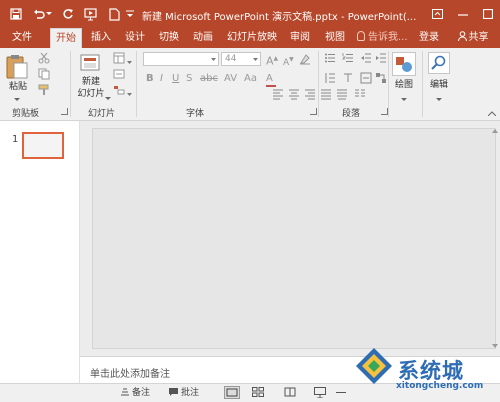  What do you see at coordinates (17, 99) in the screenshot?
I see `paste-dropdown-icon` at bounding box center [17, 99].